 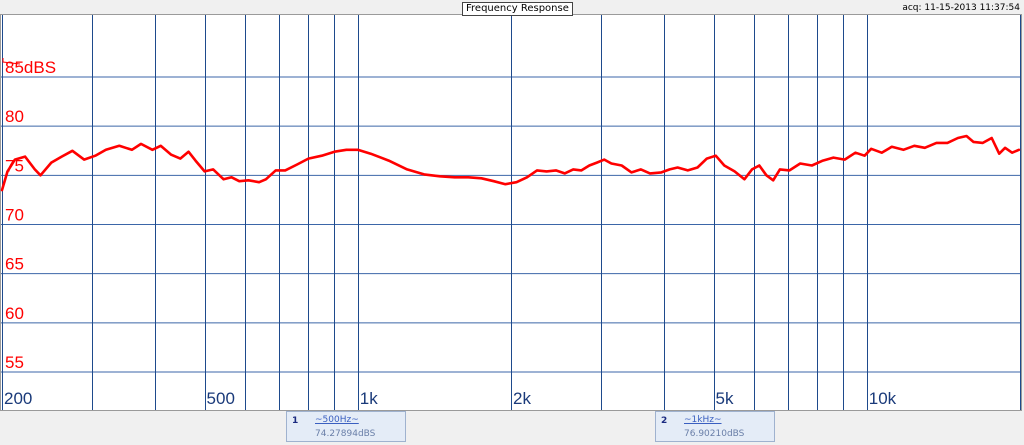 What do you see at coordinates (14, 313) in the screenshot?
I see `y-tick-label: 60` at bounding box center [14, 313].